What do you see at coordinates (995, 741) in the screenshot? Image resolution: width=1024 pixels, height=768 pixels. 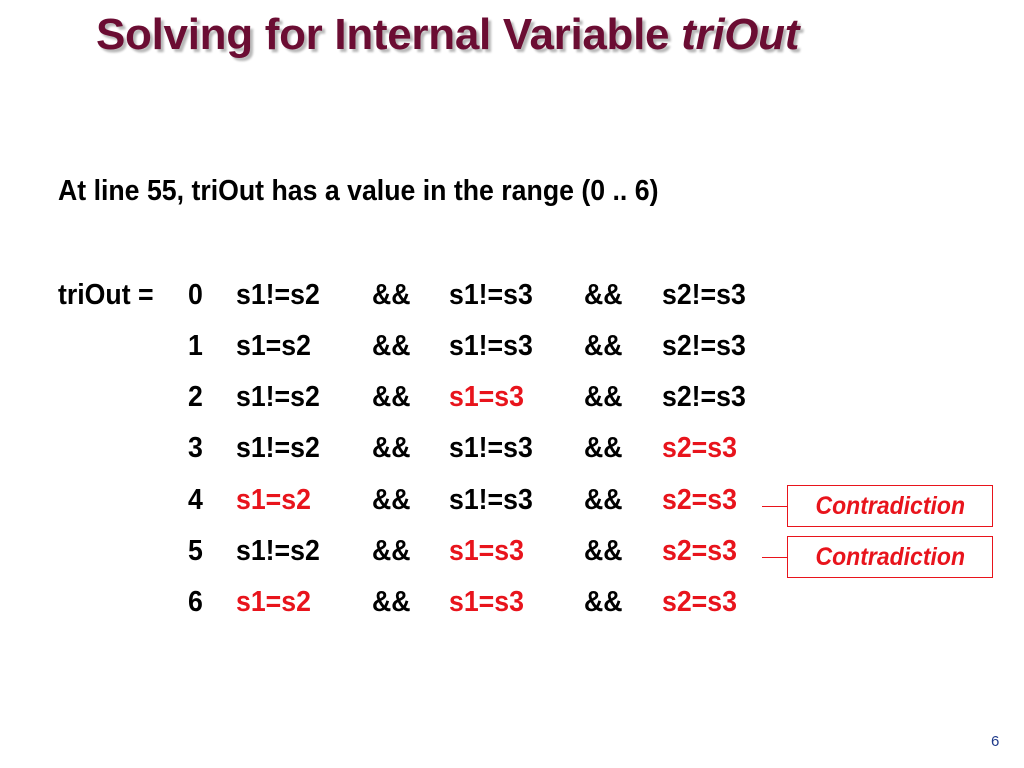 I see `page-number: 6` at bounding box center [995, 741].